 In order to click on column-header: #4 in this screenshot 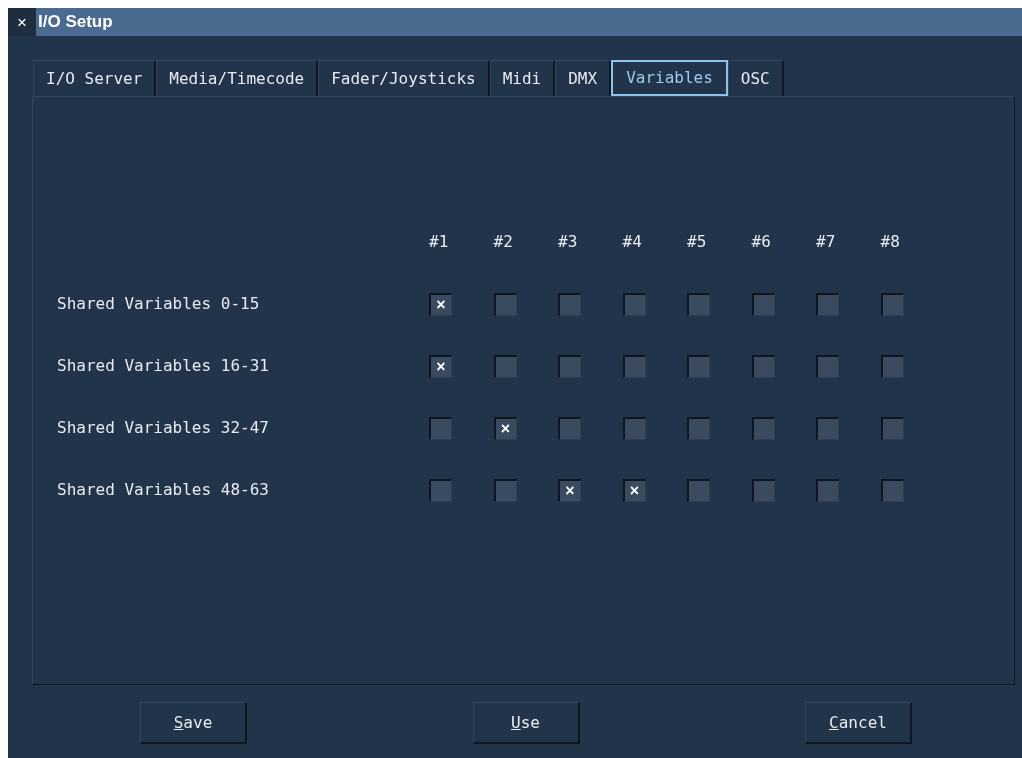, I will do `click(632, 242)`.